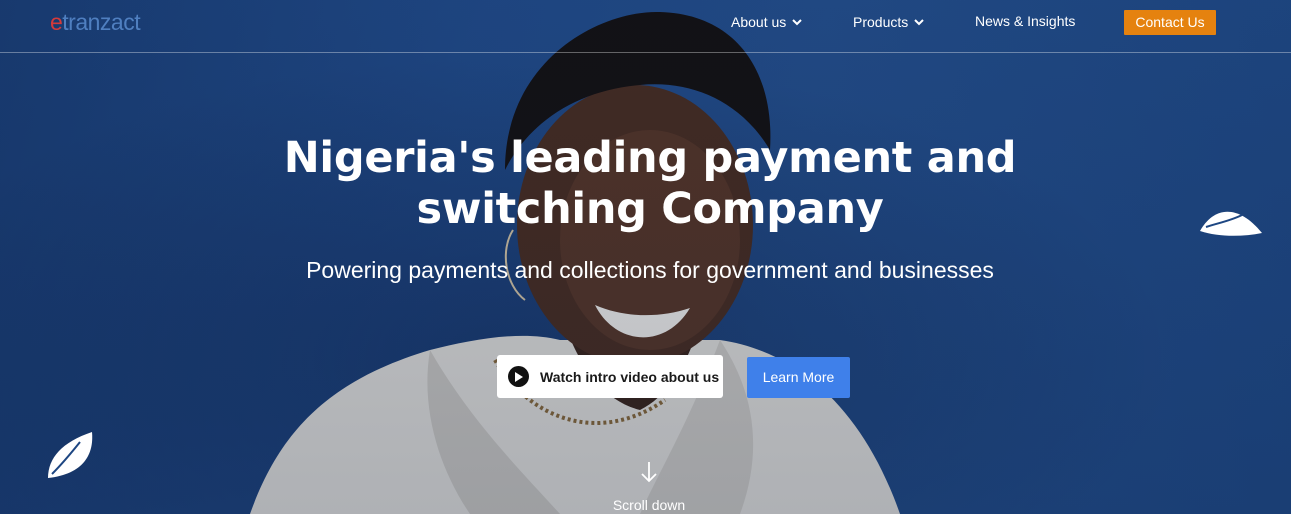  Describe the element at coordinates (881, 22) in the screenshot. I see `nav-products-label: Products` at that location.